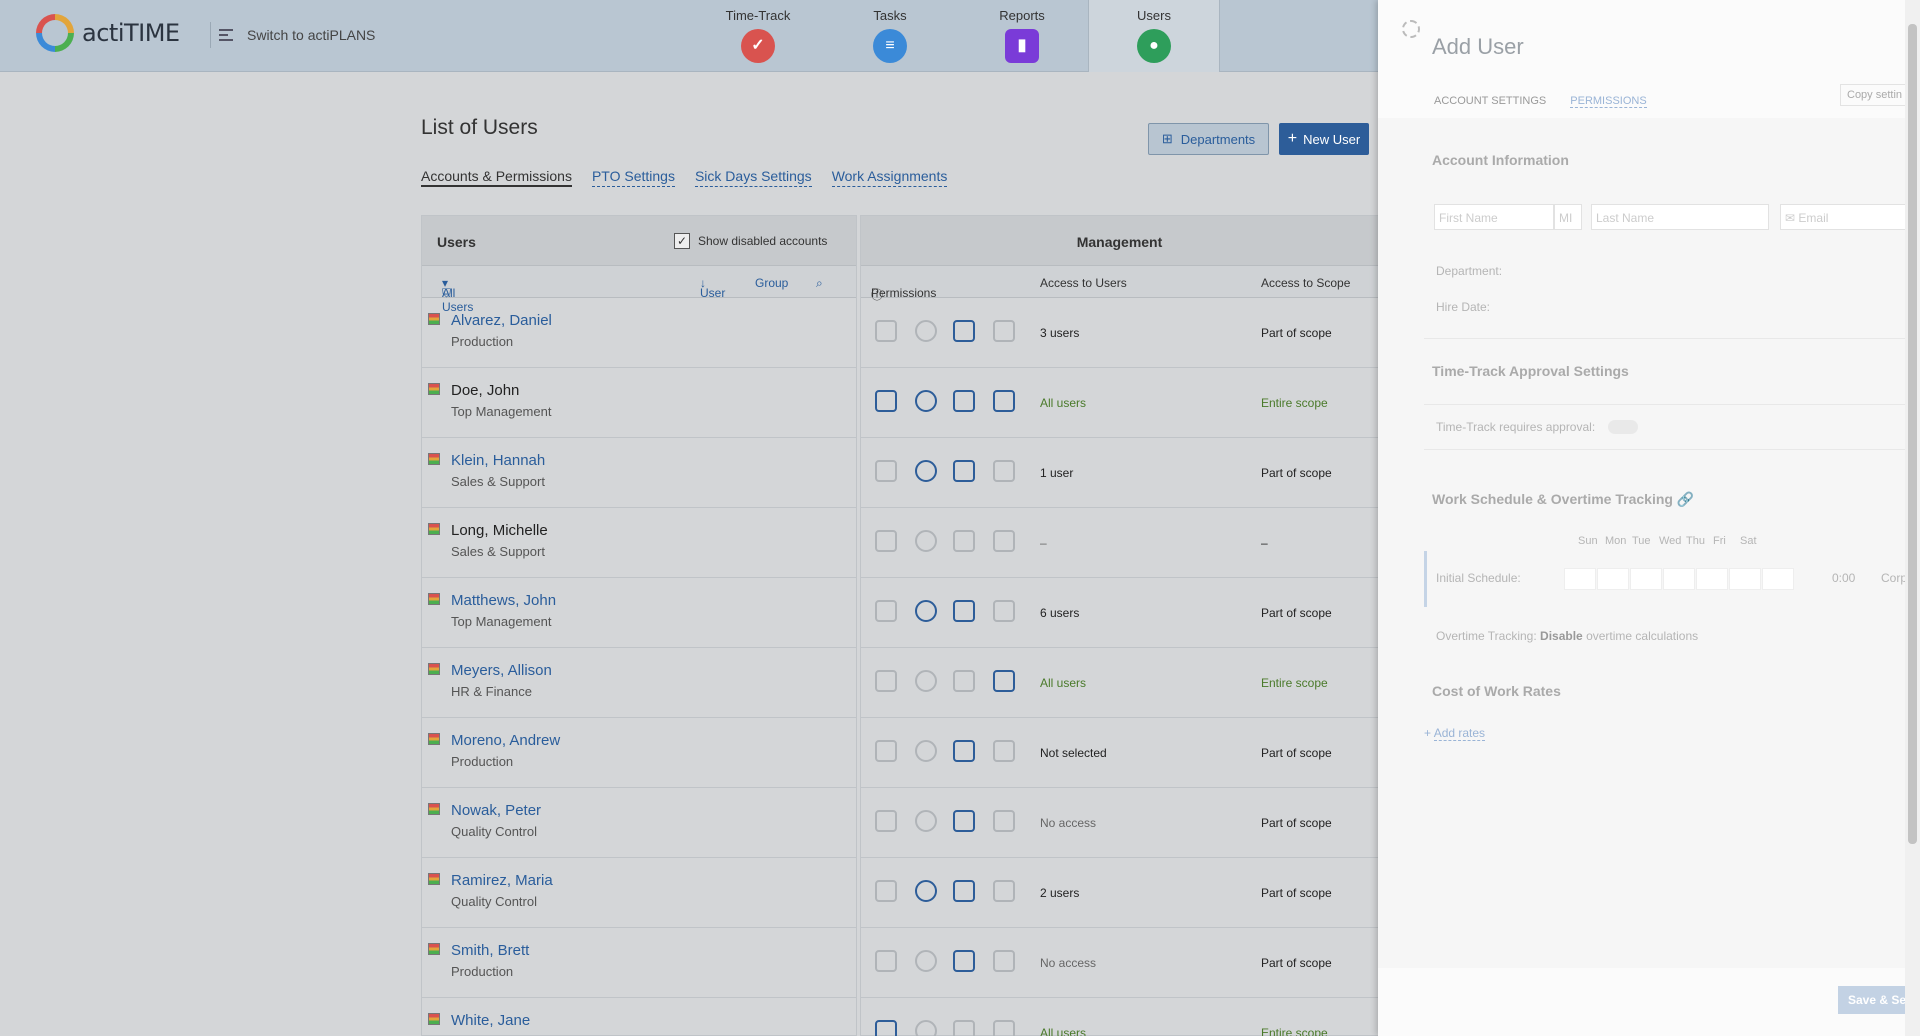 The height and width of the screenshot is (1036, 1920). Describe the element at coordinates (1608, 101) in the screenshot. I see `tab-permissions: PERMISSIONS` at that location.